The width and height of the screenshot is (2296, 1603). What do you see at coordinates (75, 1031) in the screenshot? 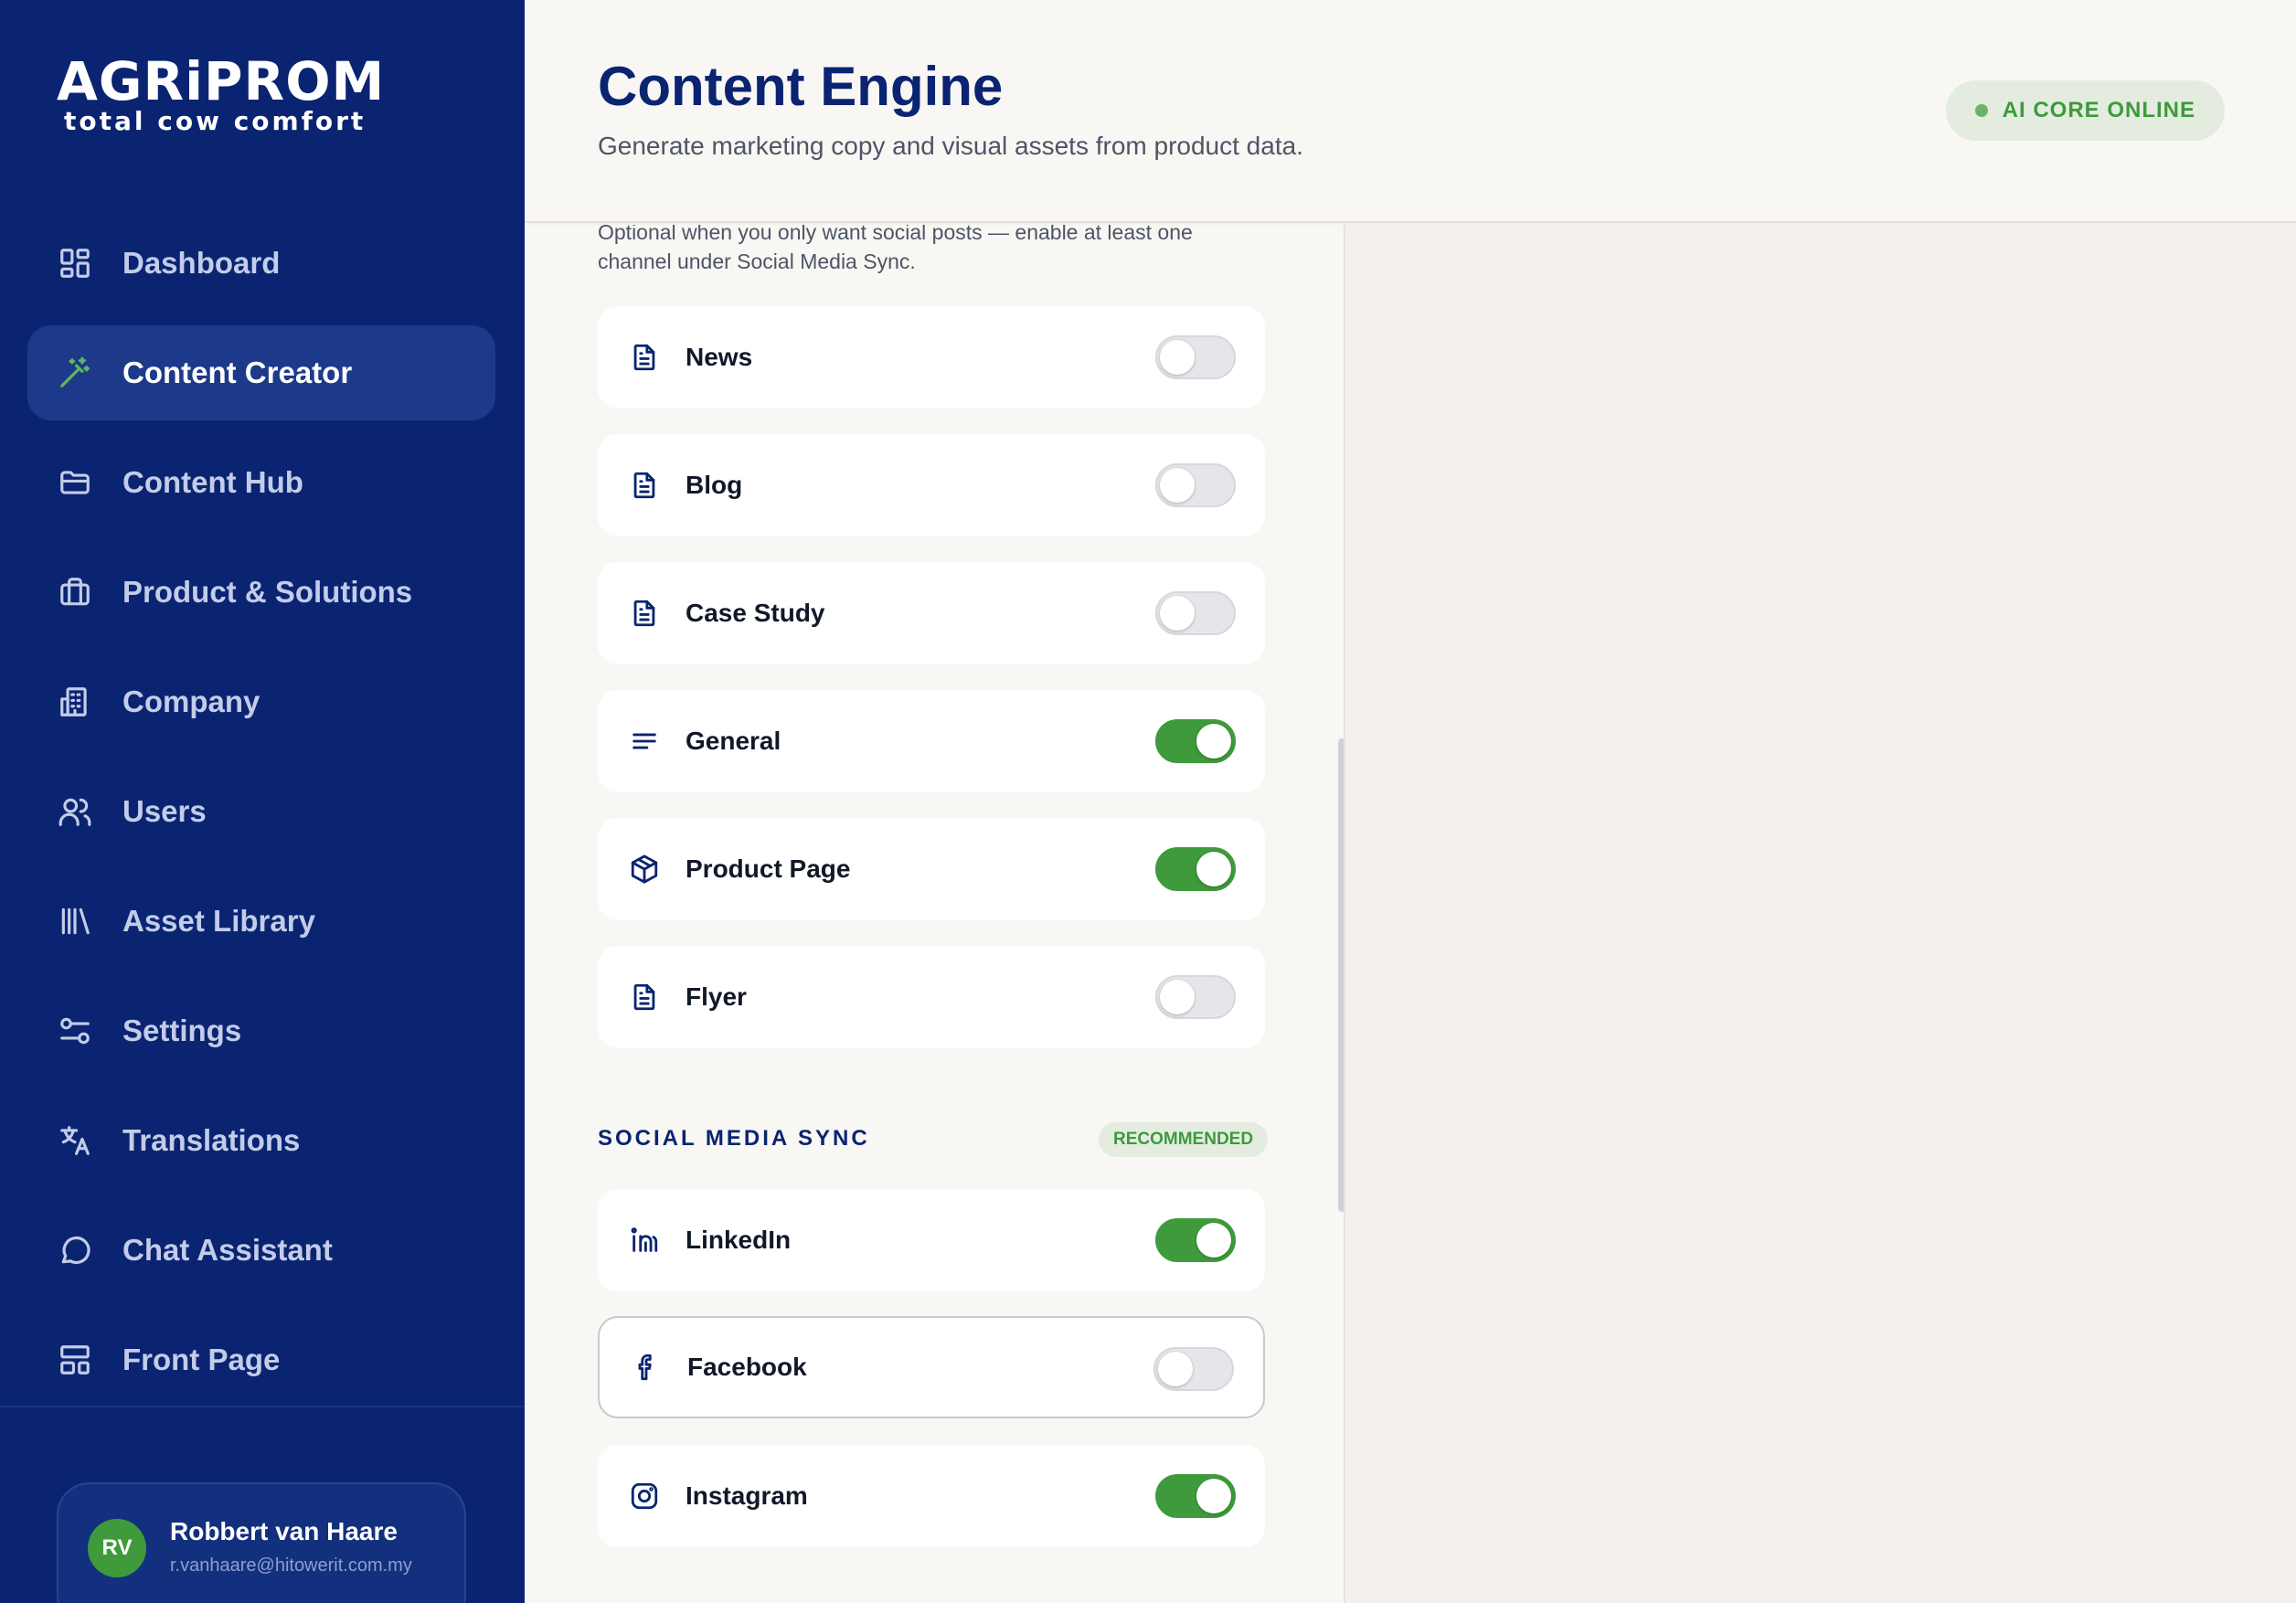
I see `sliders-icon` at bounding box center [75, 1031].